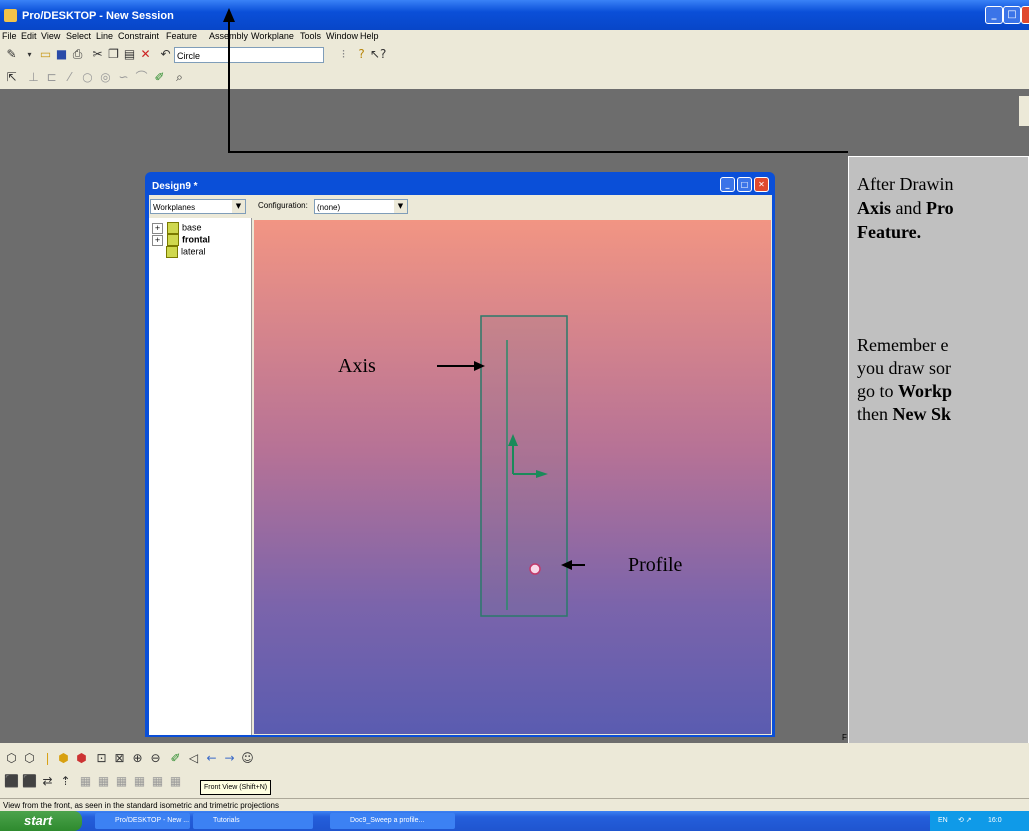 This screenshot has height=831, width=1029. I want to click on callout-connector-line, so click(538, 84).